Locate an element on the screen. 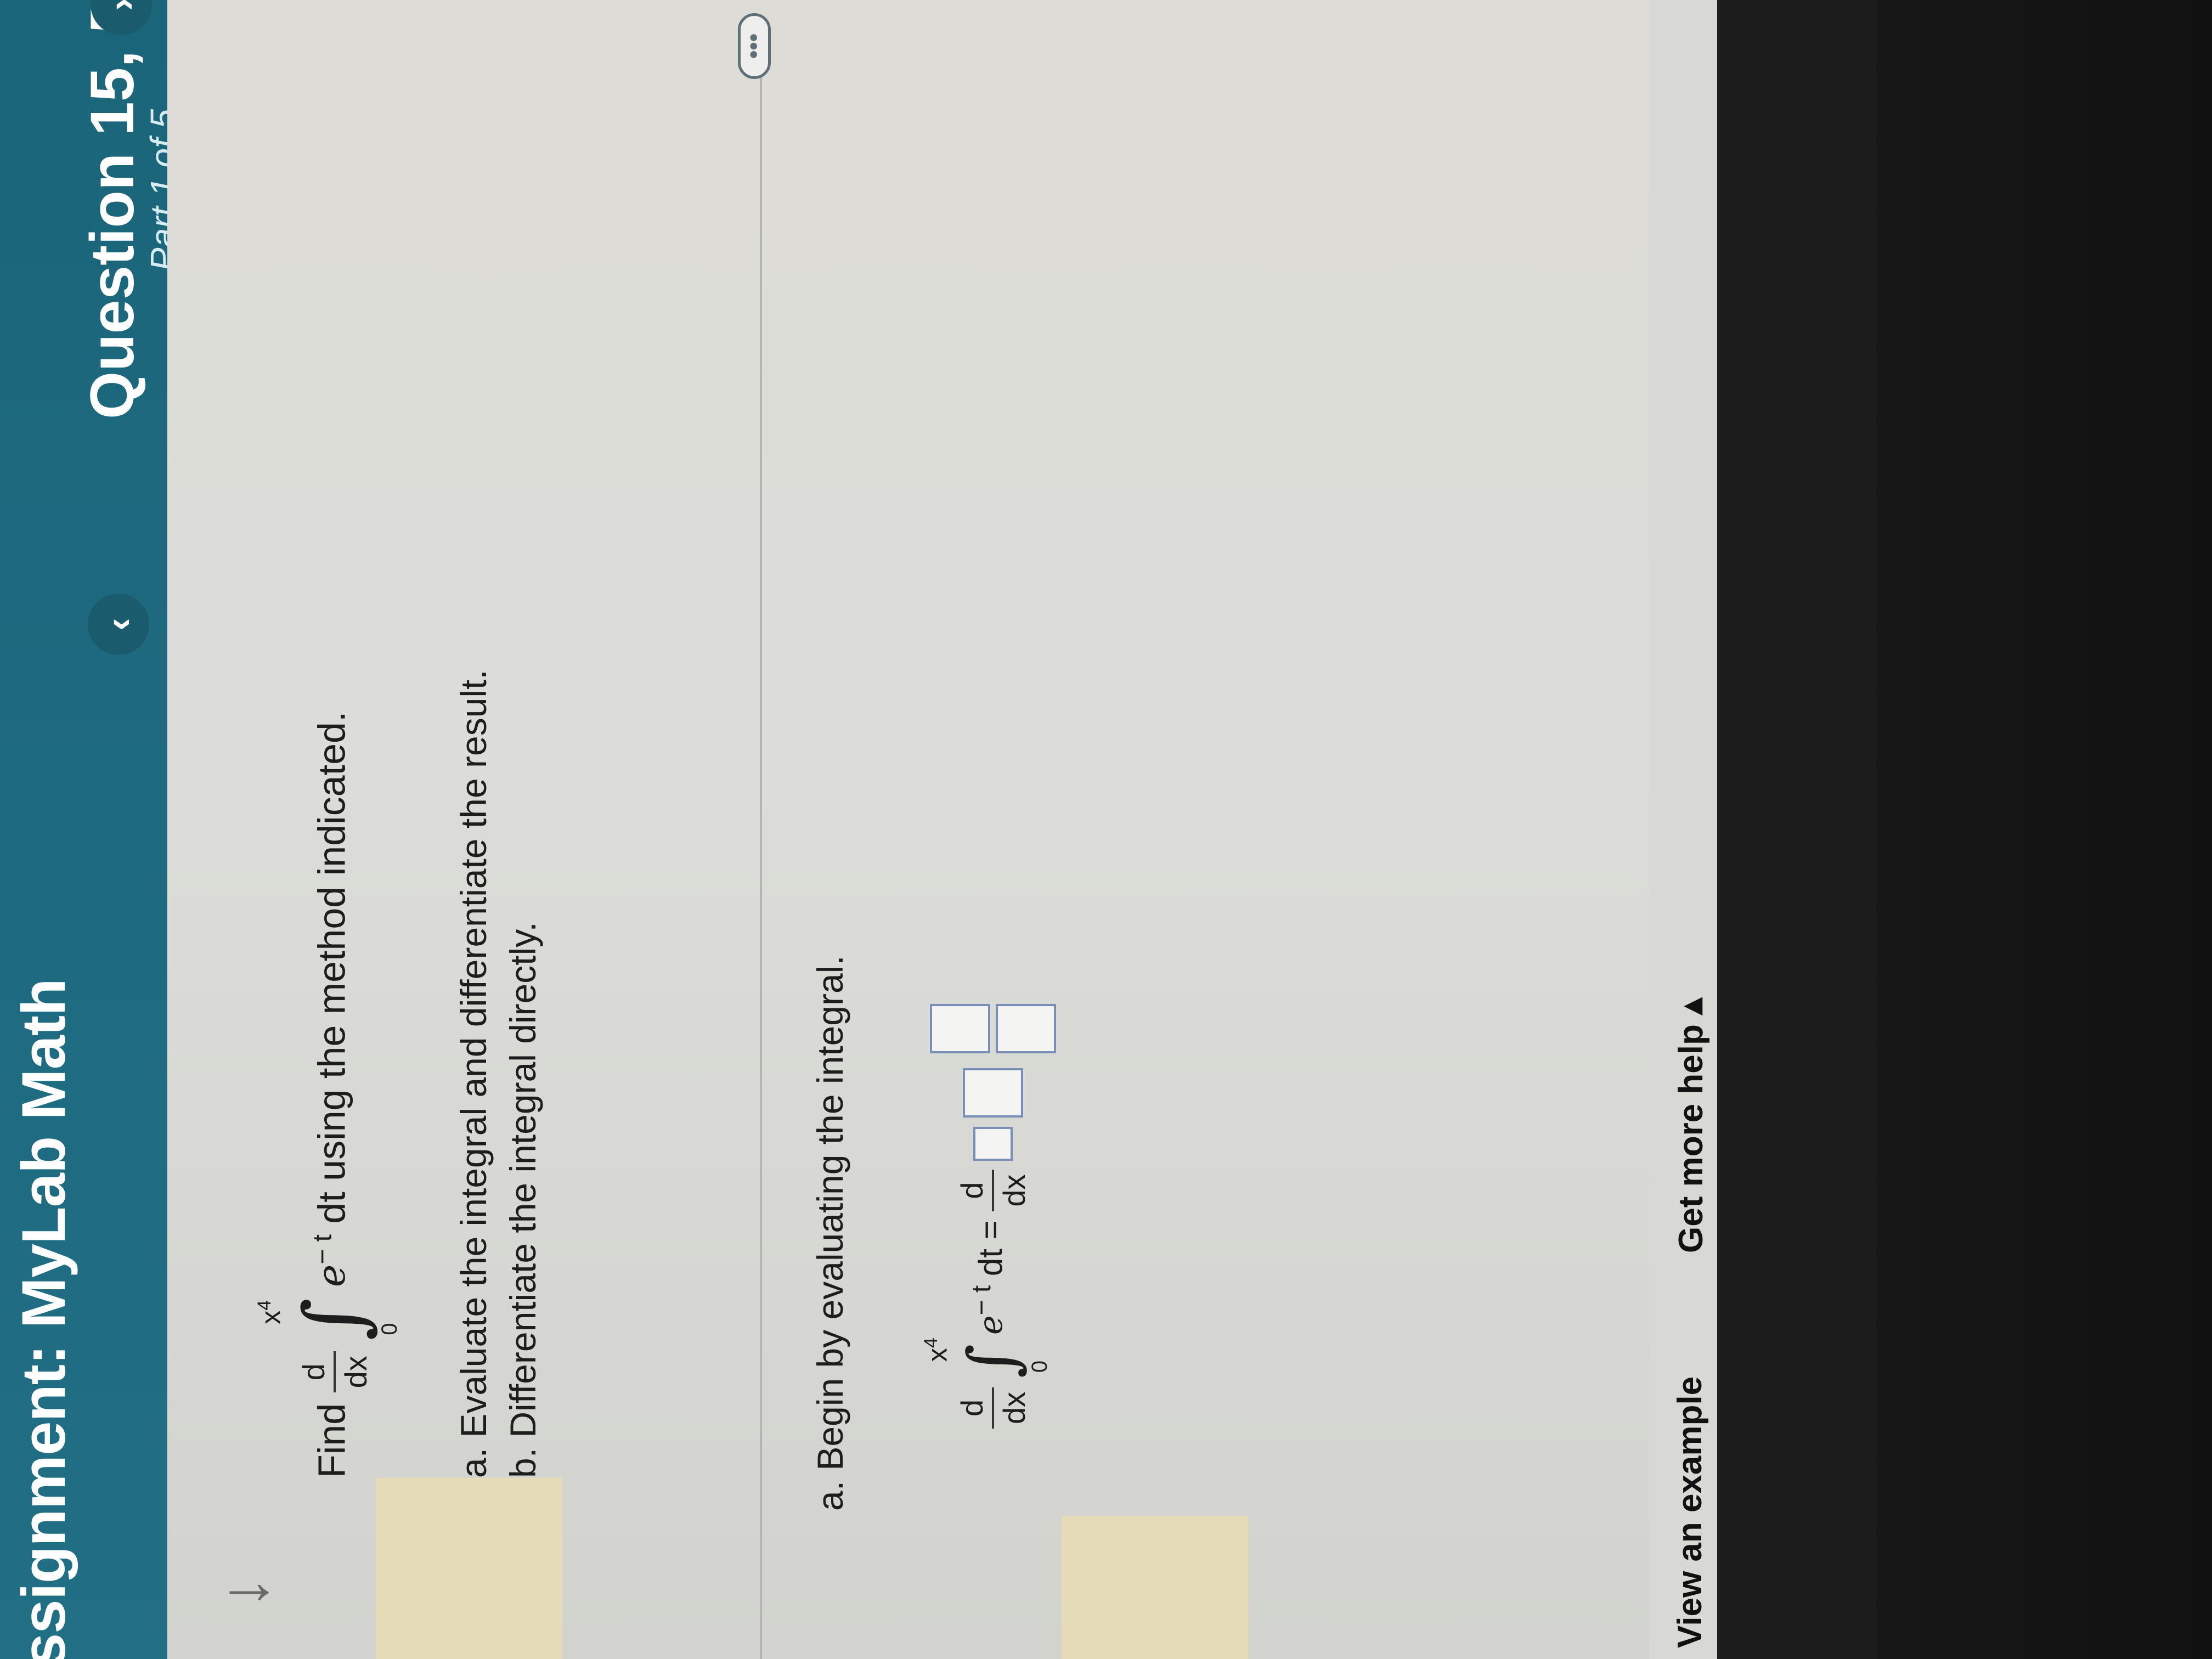  previous-question-button: ‹ is located at coordinates (119, 624).